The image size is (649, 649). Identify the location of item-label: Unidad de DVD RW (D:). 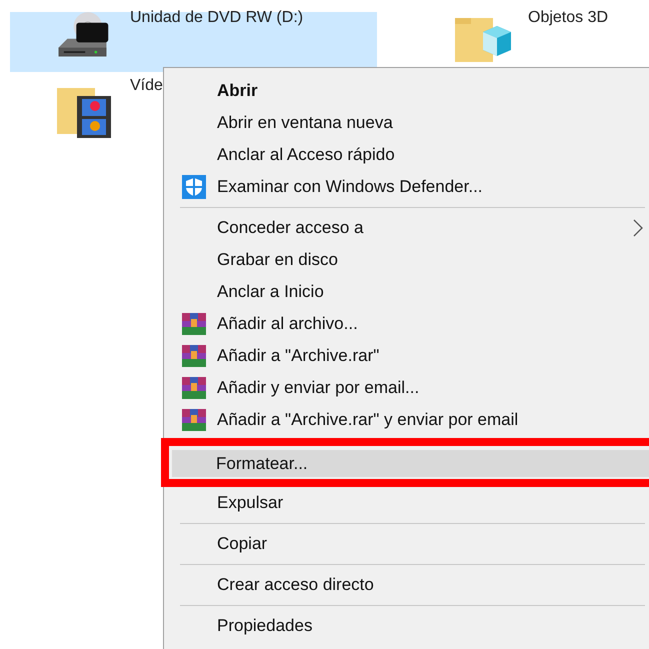
(217, 18).